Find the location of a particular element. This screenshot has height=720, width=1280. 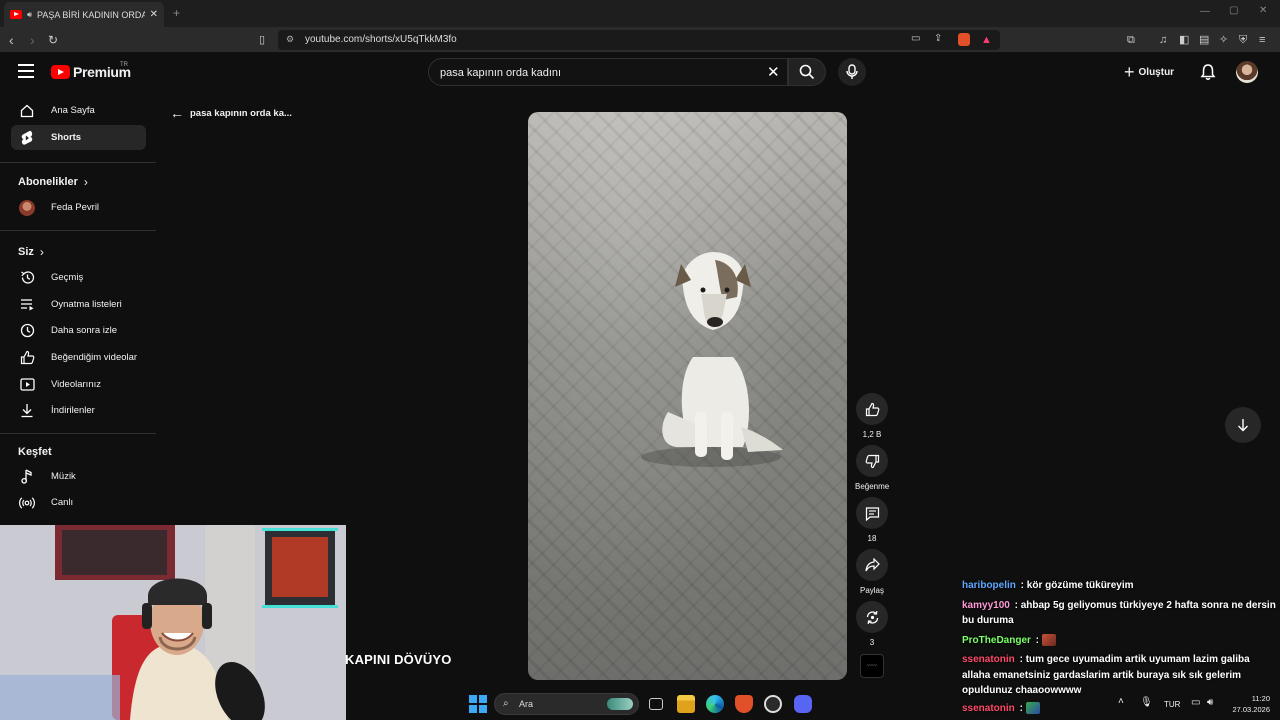

sound-thumbnail: 〰〰 is located at coordinates (872, 666).